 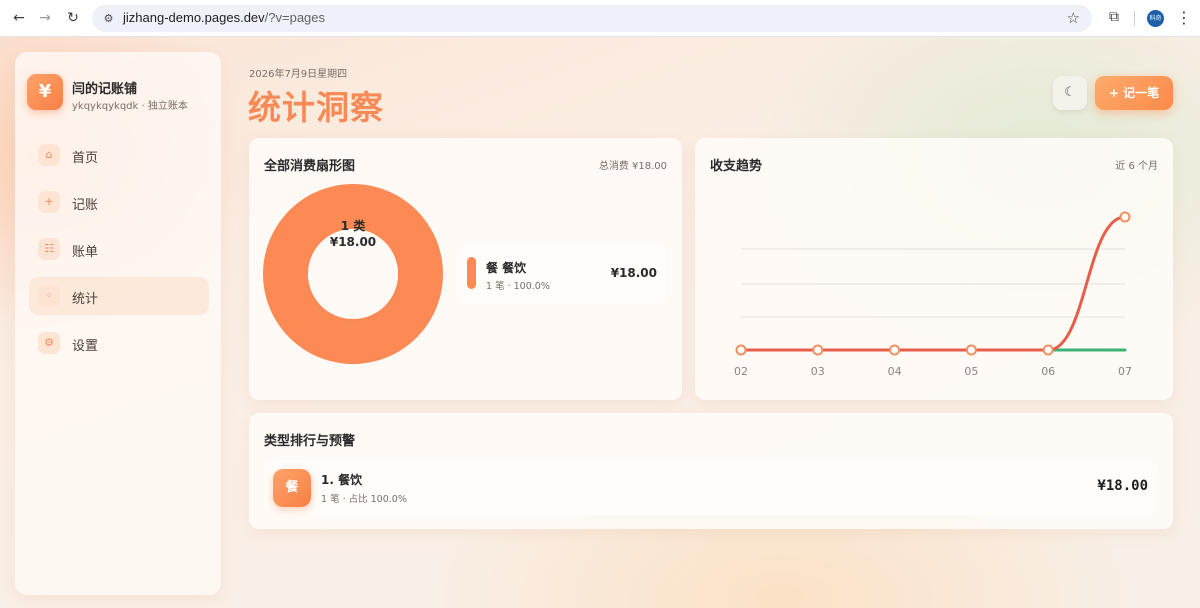 I want to click on ranking-card: 类型排行与预警 餐 1. 餐饮 1 笔 · 占比 100.0% ¥18.00, so click(x=711, y=471).